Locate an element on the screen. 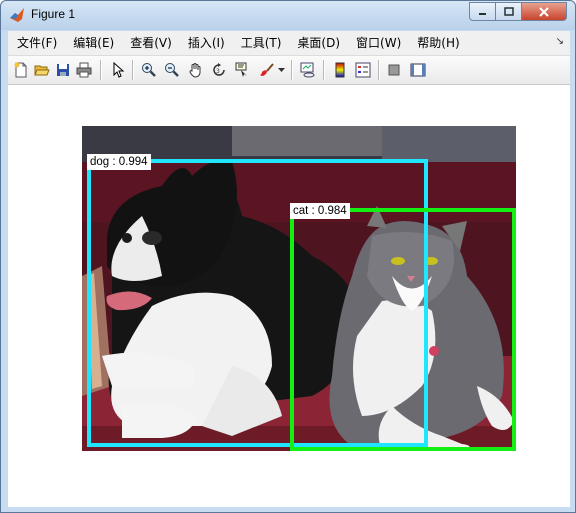 This screenshot has width=576, height=513. menu-insert: 插入(I) is located at coordinates (206, 43).